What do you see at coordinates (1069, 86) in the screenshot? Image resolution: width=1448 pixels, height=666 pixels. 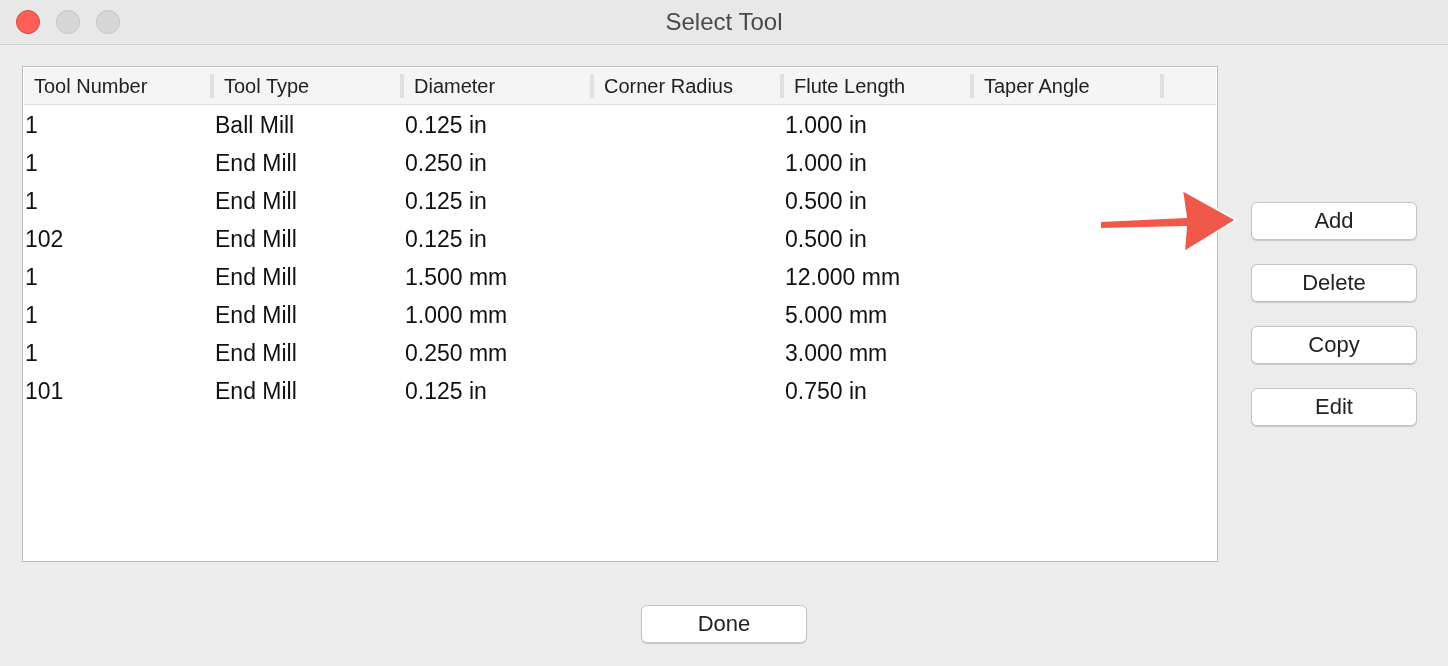 I see `column-header: Taper Angle` at bounding box center [1069, 86].